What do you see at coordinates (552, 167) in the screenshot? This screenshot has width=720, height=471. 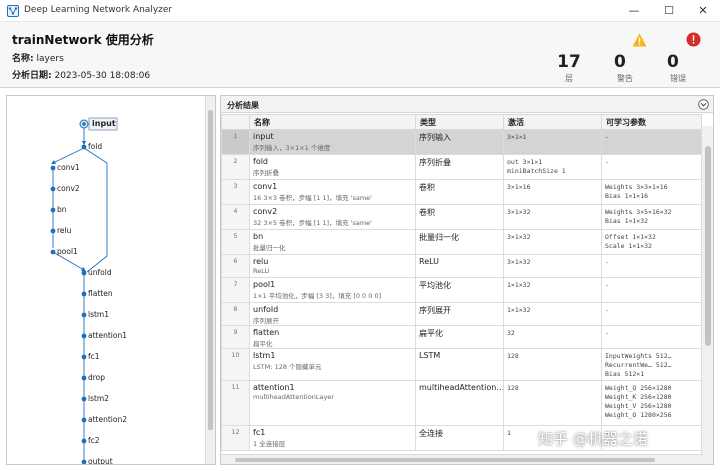 I see `row-activation-cell: out 3×1×1 miniBatchSize 1` at bounding box center [552, 167].